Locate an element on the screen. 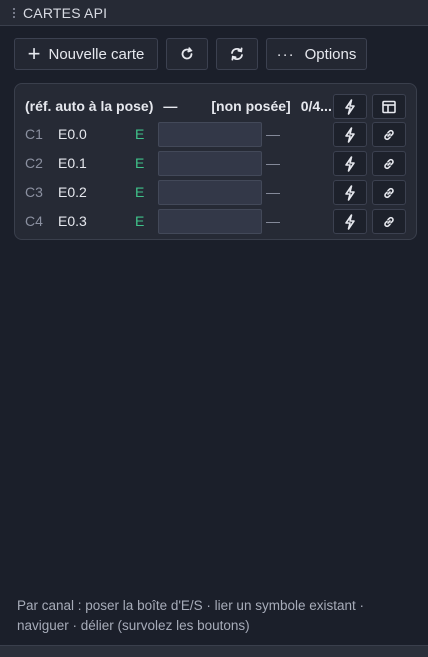 The image size is (428, 657). options-button: ··· Options is located at coordinates (316, 54).